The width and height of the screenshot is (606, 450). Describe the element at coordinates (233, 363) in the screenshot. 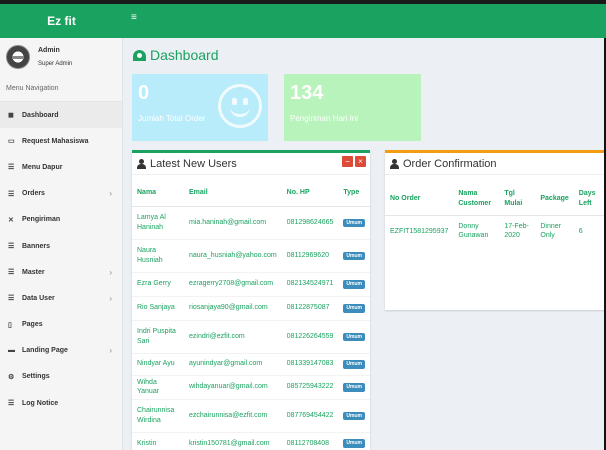

I see `user-email-cell: ayunindyar@gmail.com` at that location.